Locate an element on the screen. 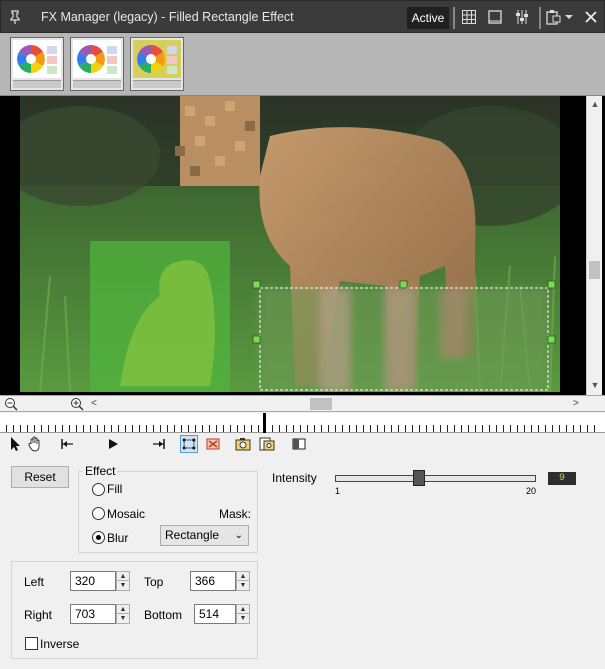 This screenshot has width=605, height=669. top-label: Top is located at coordinates (154, 582).